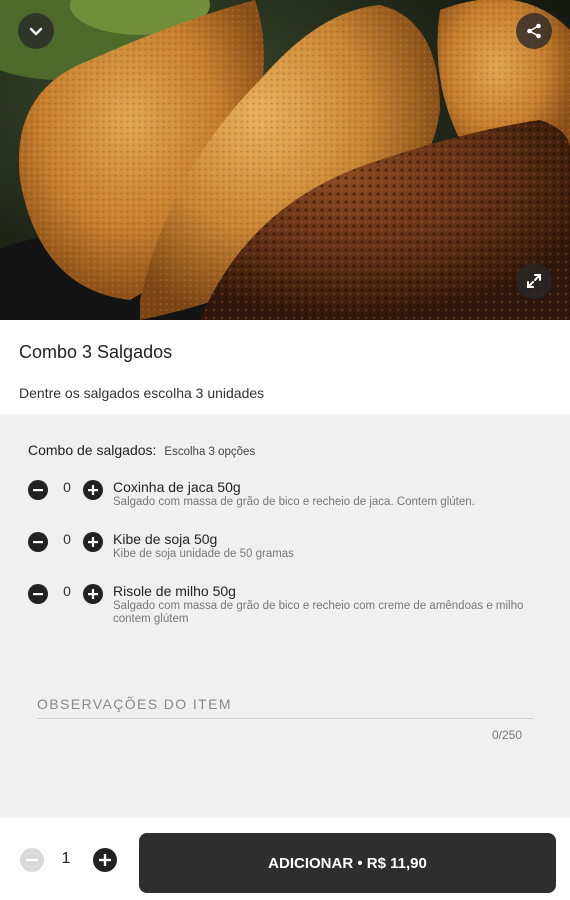 The height and width of the screenshot is (900, 570). I want to click on item-quantity: 1, so click(66, 858).